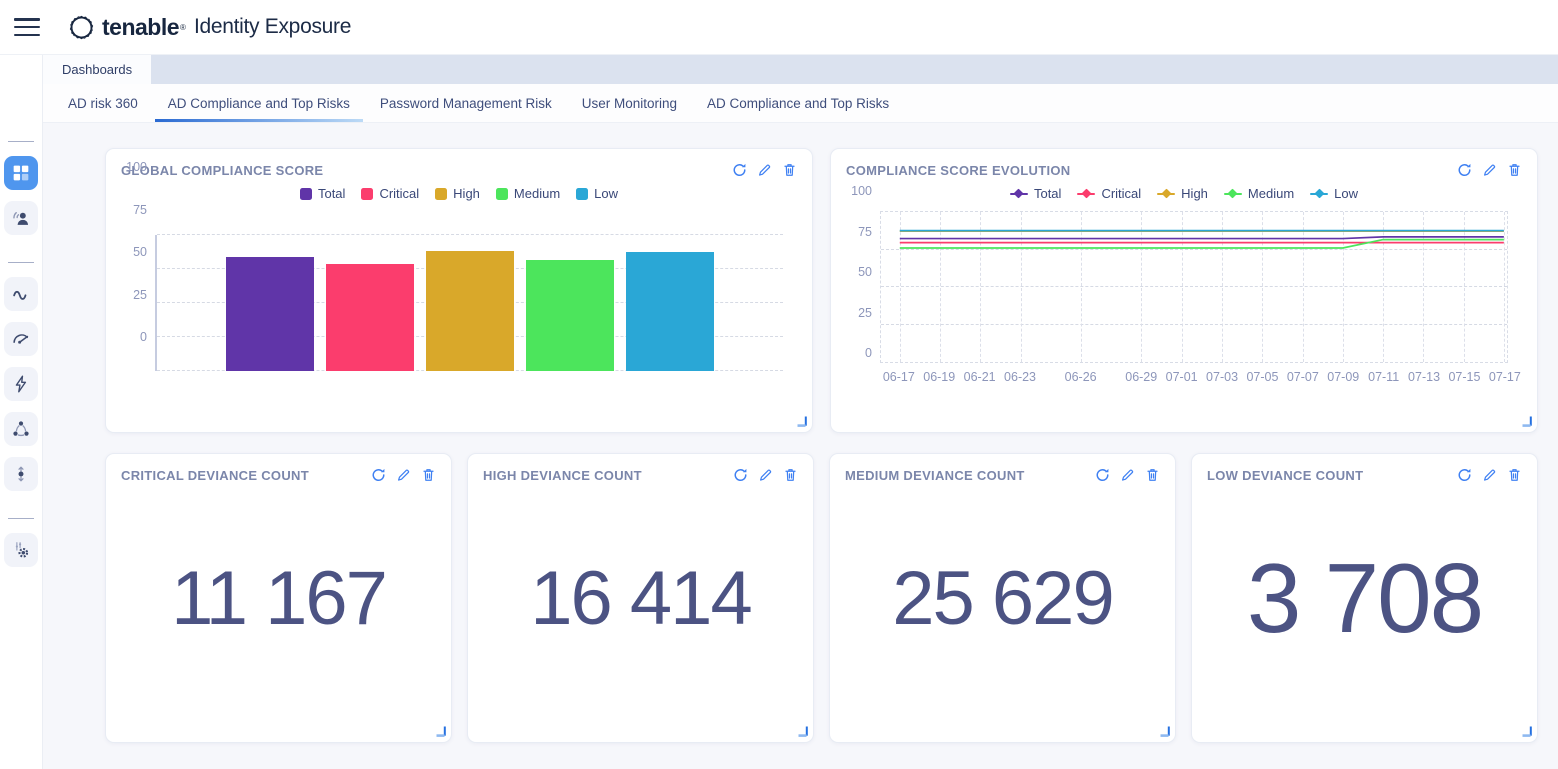  Describe the element at coordinates (21, 218) in the screenshot. I see `sidebar-item-identity-explorer` at that location.